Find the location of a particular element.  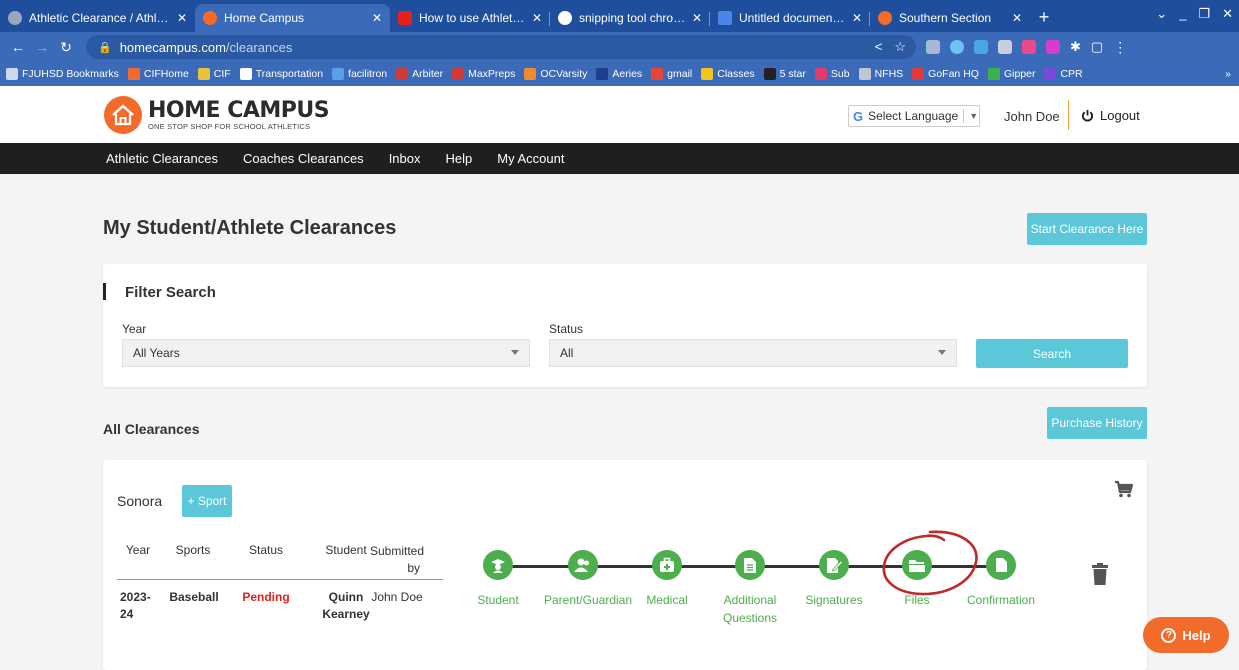

step-label-student: Student is located at coordinates (498, 600).